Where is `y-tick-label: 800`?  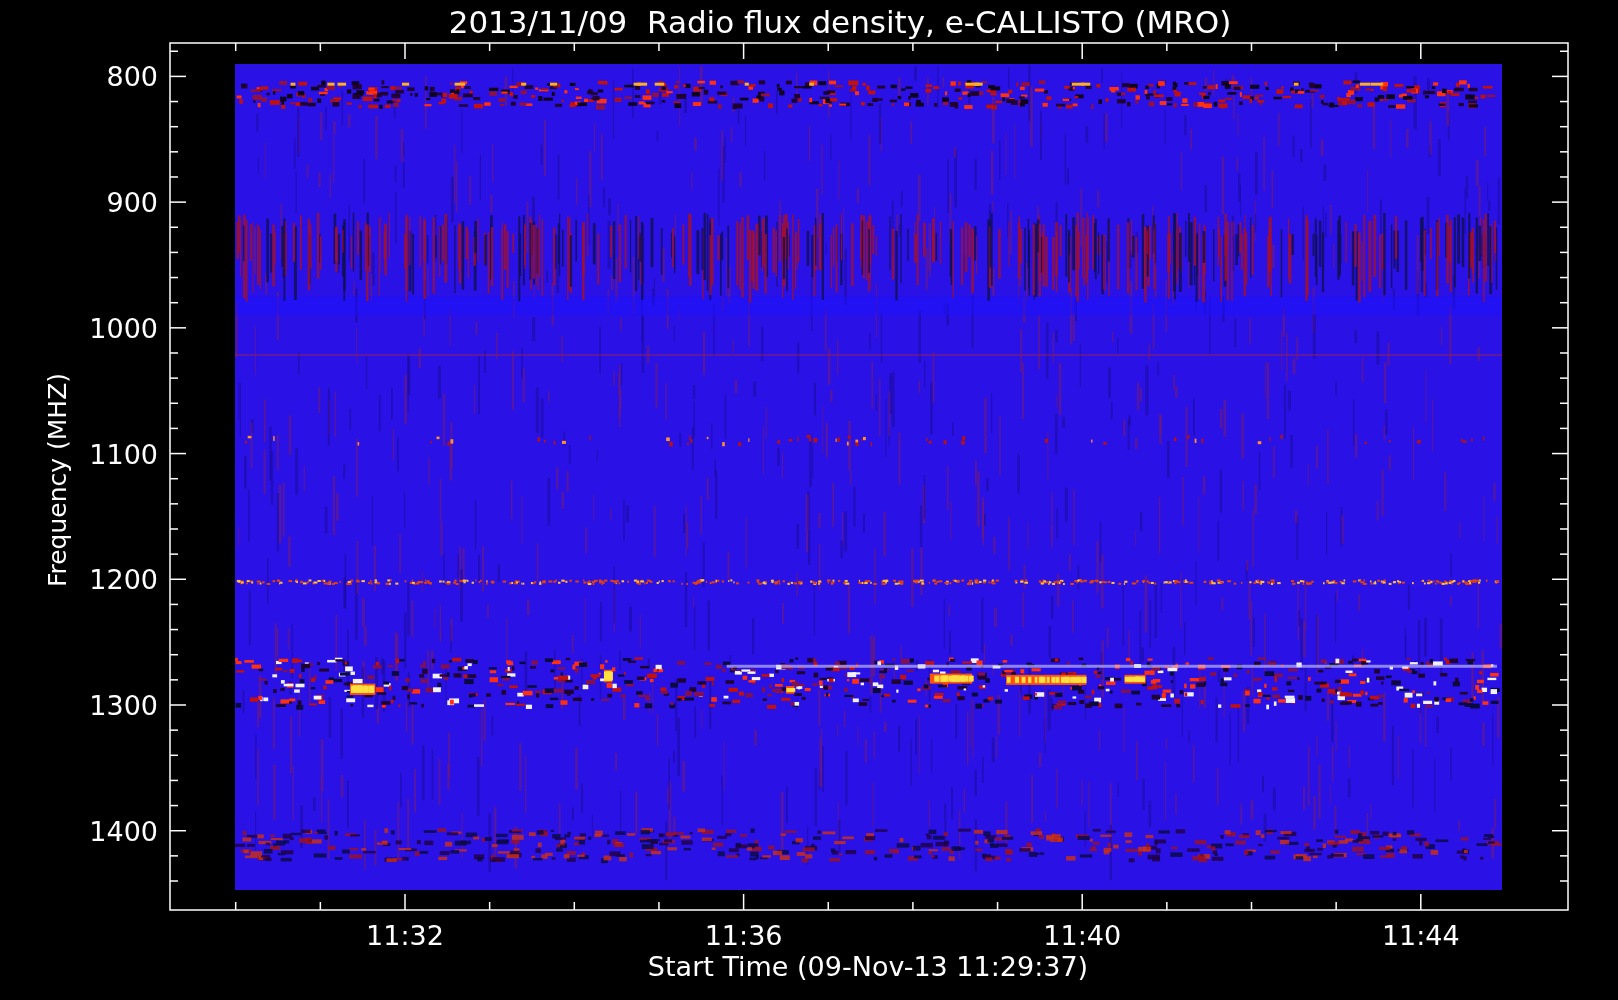
y-tick-label: 800 is located at coordinates (132, 77).